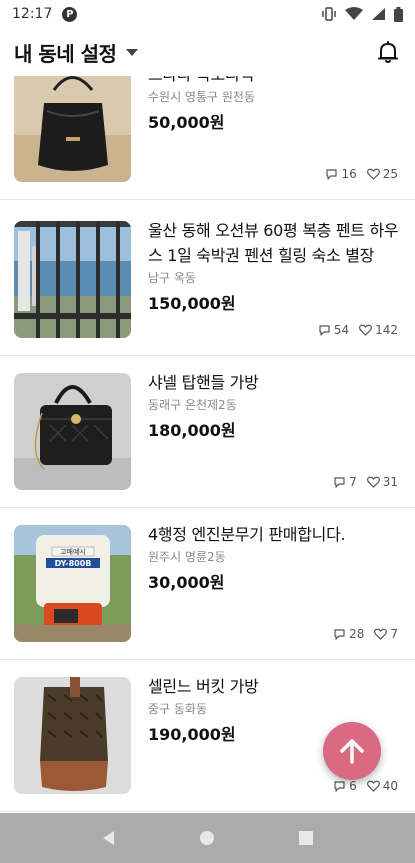 The image size is (415, 863). Describe the element at coordinates (201, 97) in the screenshot. I see `product-location: 수원시 영통구 원천동` at that location.